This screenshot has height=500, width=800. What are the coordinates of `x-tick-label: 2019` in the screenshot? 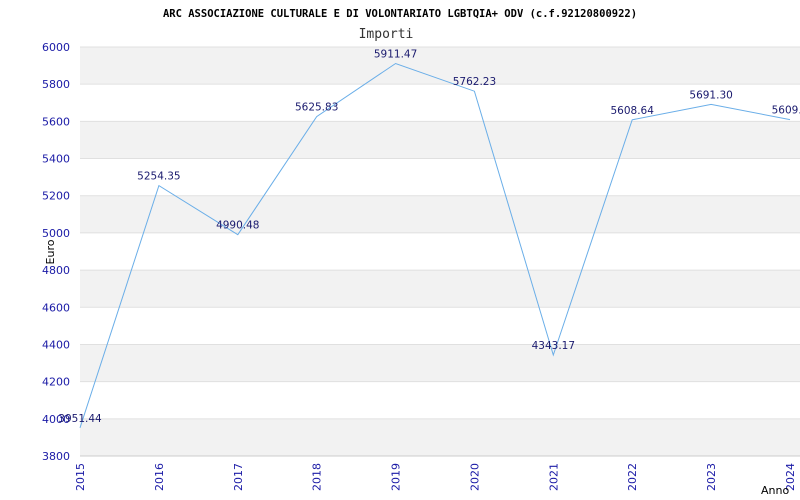 It's located at (396, 477).